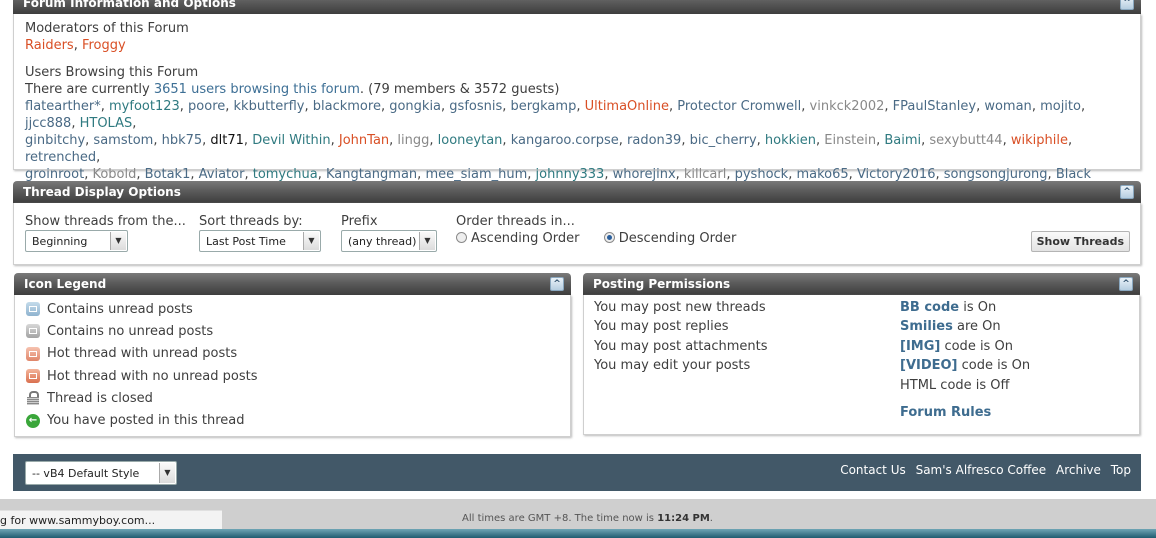  I want to click on user-link: kangaroo.corpse, so click(565, 140).